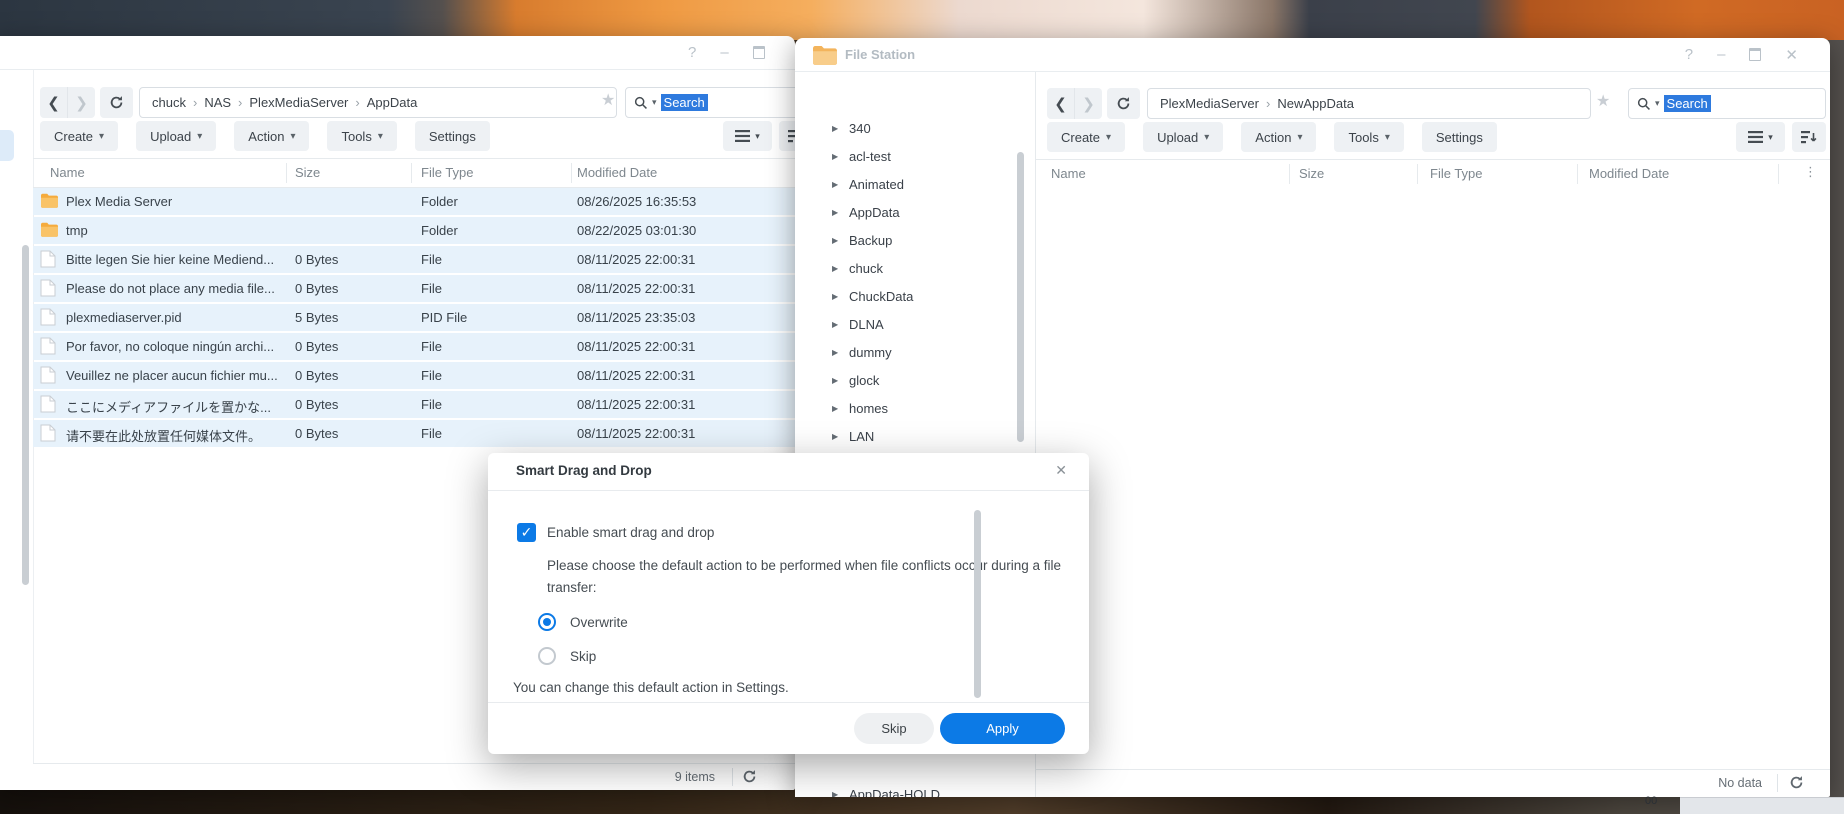 The height and width of the screenshot is (814, 1844). Describe the element at coordinates (912, 352) in the screenshot. I see `tree-item-dummy: ▶ dummy` at that location.